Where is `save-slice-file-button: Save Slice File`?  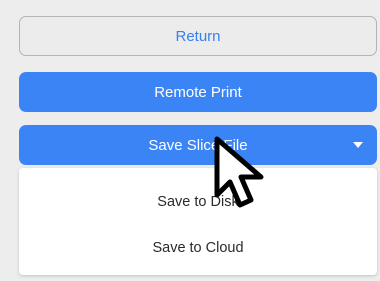
save-slice-file-button: Save Slice File is located at coordinates (198, 145).